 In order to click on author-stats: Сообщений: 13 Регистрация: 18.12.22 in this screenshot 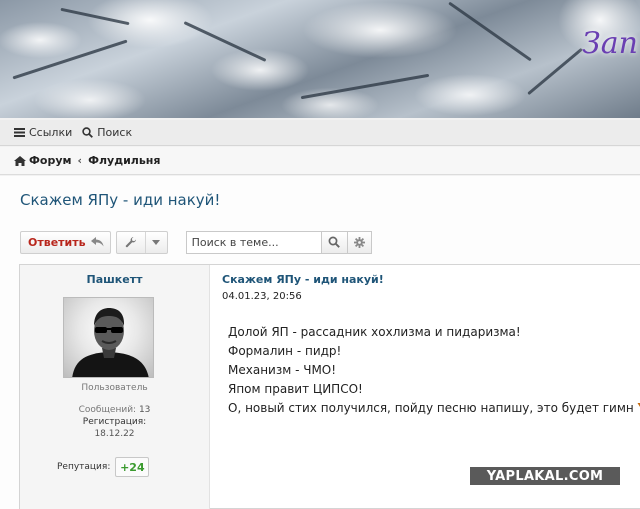, I will do `click(114, 422)`.